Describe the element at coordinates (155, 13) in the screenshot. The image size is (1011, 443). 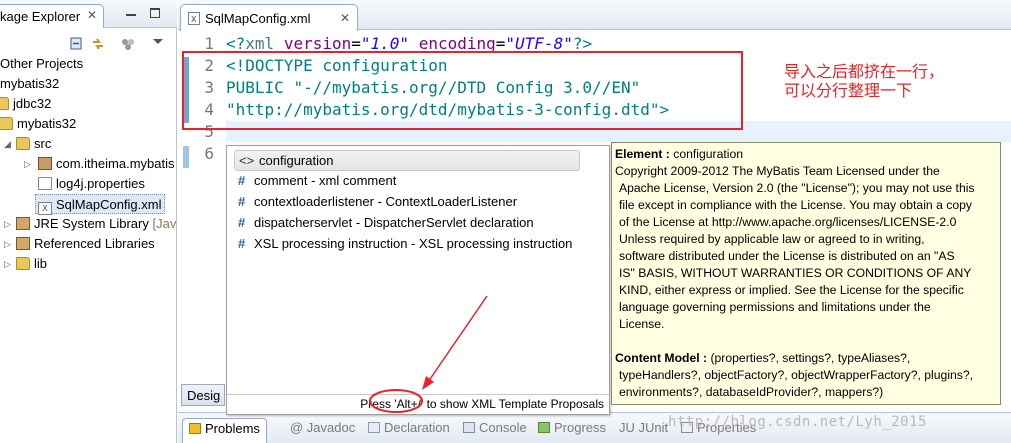
I see `maximize-icon` at that location.